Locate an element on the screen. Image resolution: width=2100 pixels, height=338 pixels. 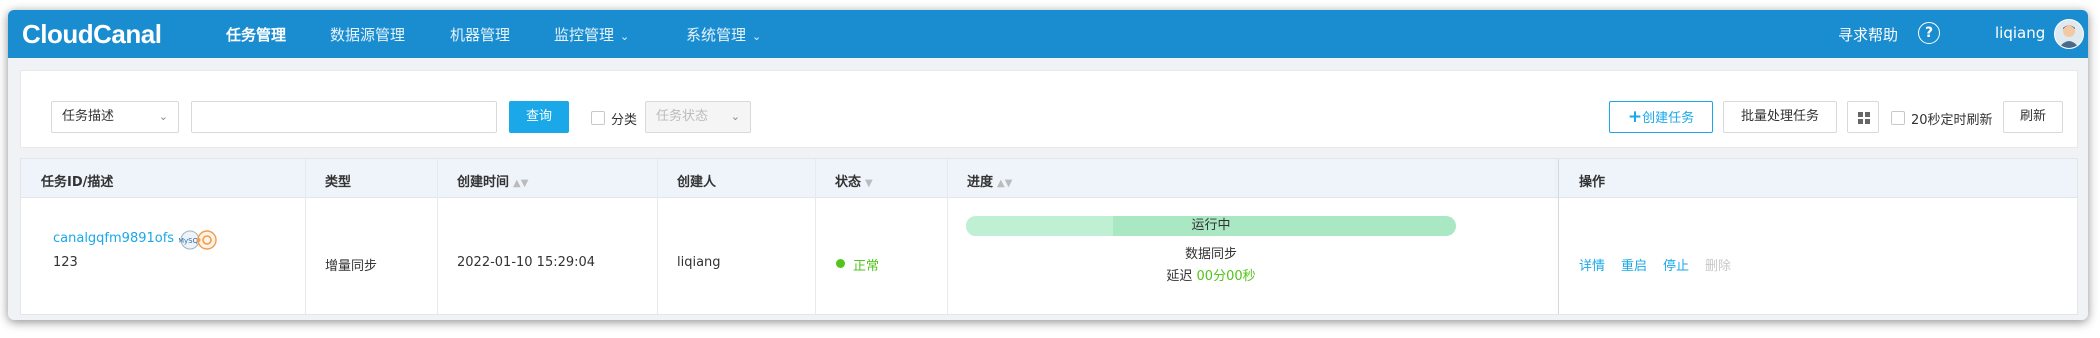
sync-stage: 数据同步 is located at coordinates (1210, 254).